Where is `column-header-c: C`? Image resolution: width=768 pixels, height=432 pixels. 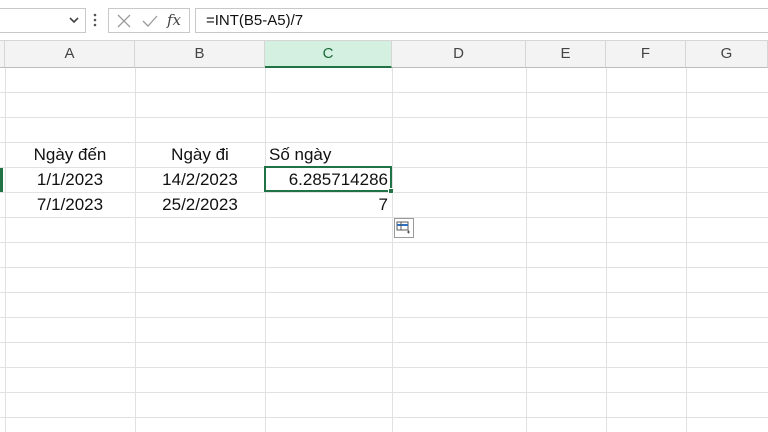
column-header-c: C is located at coordinates (328, 54).